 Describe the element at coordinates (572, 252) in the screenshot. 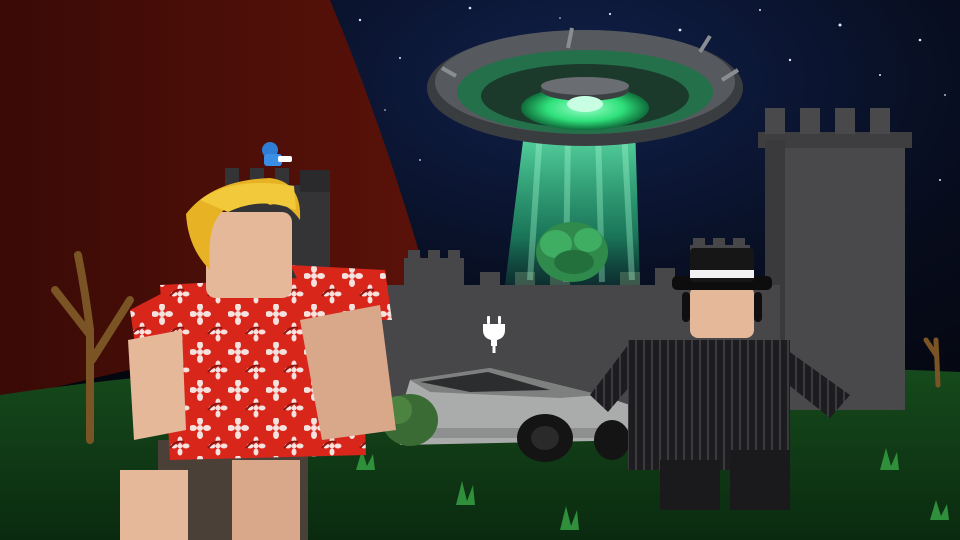

I see `abducted-bush` at that location.